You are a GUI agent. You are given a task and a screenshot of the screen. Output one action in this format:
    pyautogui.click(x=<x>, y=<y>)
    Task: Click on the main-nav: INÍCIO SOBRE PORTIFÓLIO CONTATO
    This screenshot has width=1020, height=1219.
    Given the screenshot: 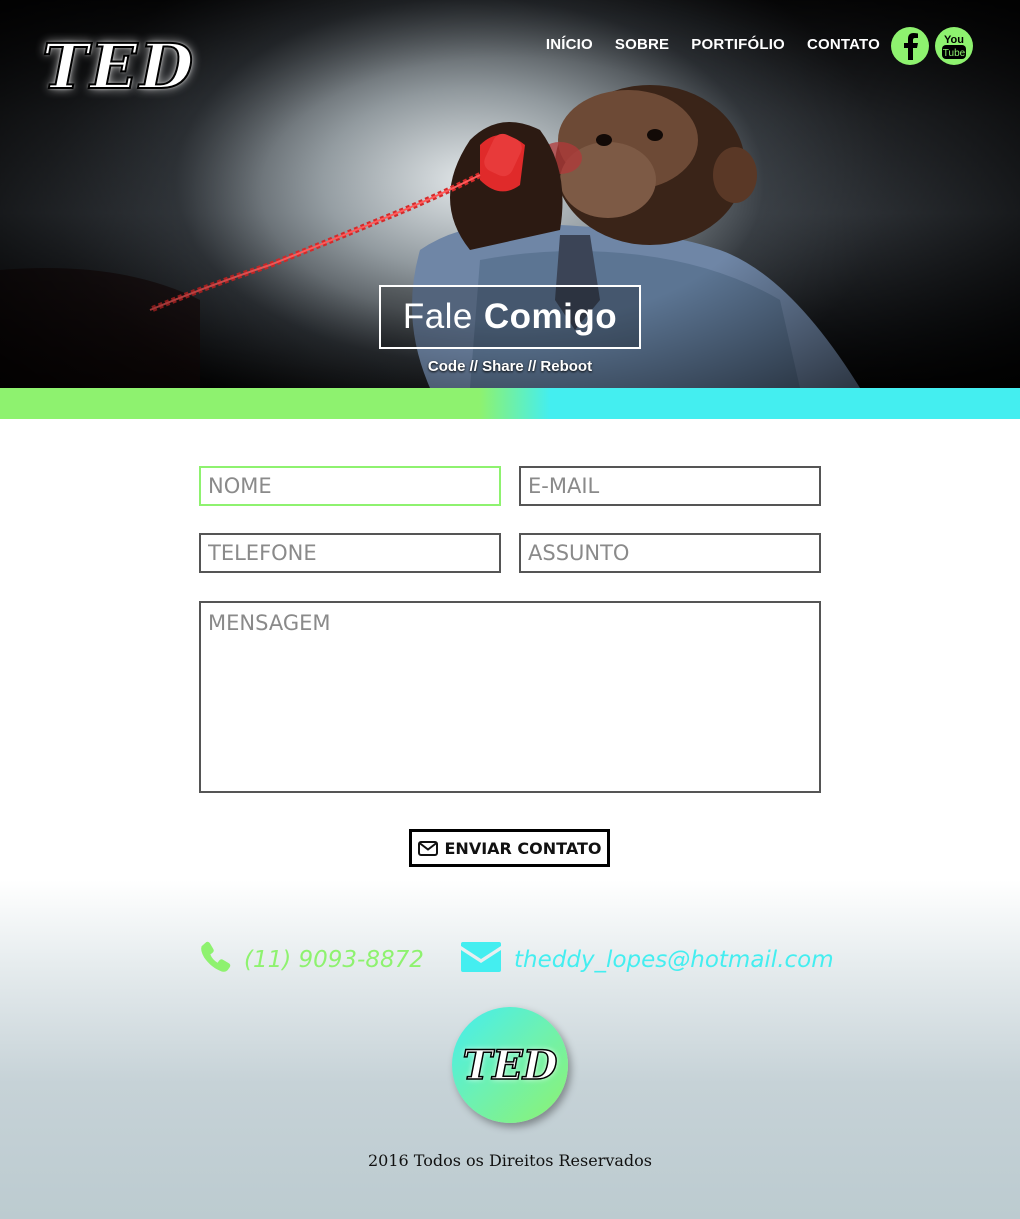 What is the action you would take?
    pyautogui.click(x=713, y=44)
    